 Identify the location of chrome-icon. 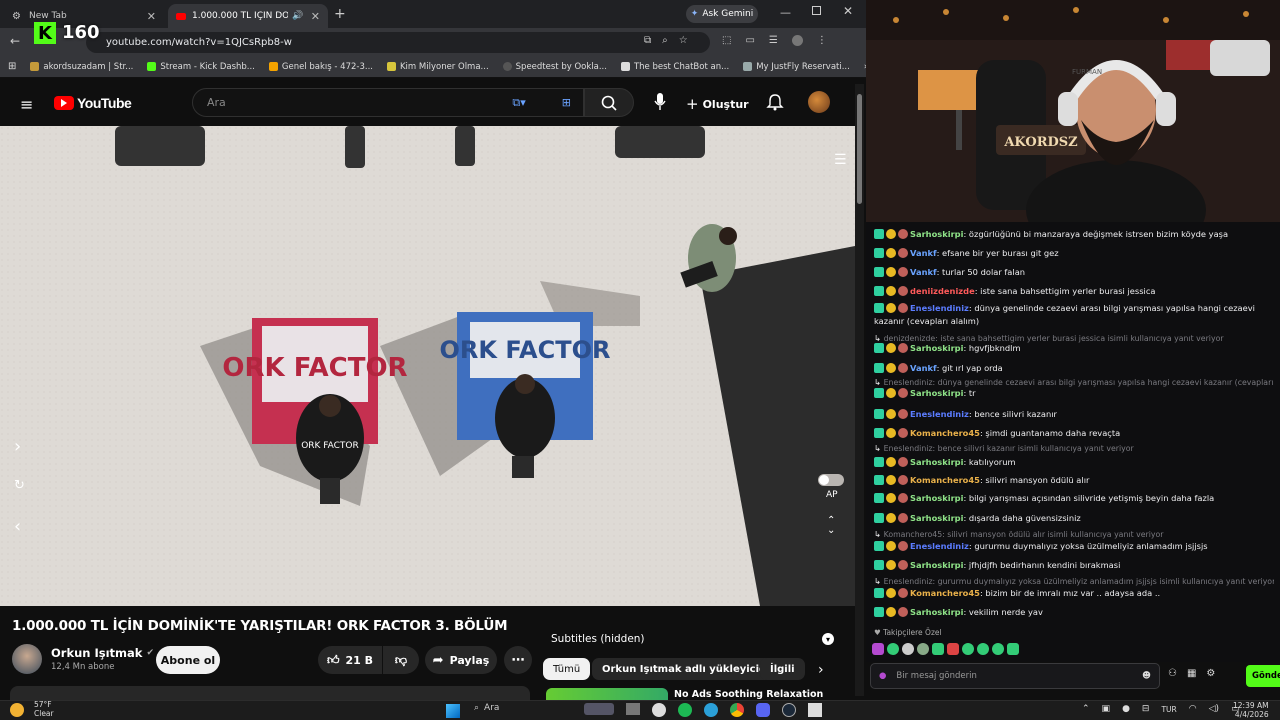
(737, 710).